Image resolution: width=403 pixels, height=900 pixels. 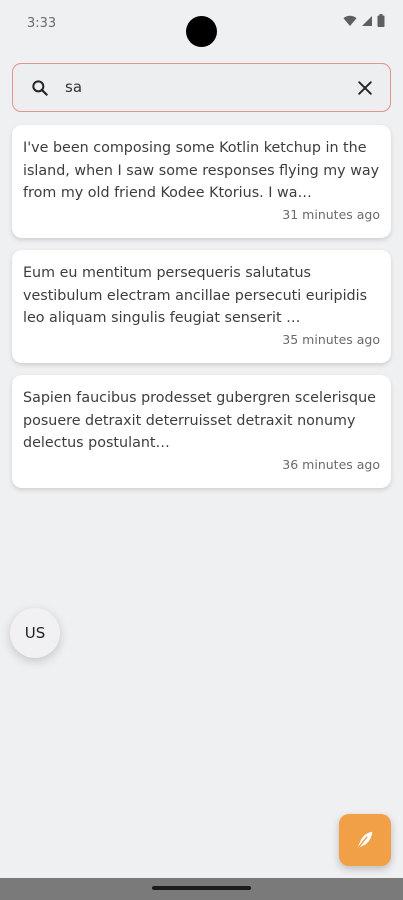 What do you see at coordinates (73, 87) in the screenshot?
I see `search-input: sa` at bounding box center [73, 87].